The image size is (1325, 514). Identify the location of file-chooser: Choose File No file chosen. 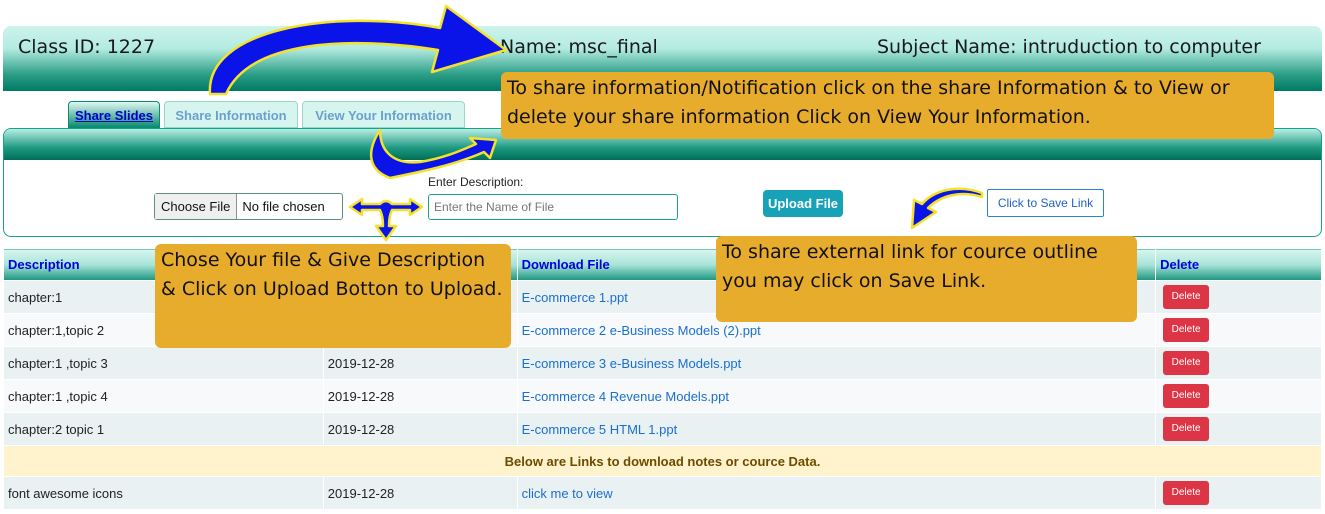
(248, 206).